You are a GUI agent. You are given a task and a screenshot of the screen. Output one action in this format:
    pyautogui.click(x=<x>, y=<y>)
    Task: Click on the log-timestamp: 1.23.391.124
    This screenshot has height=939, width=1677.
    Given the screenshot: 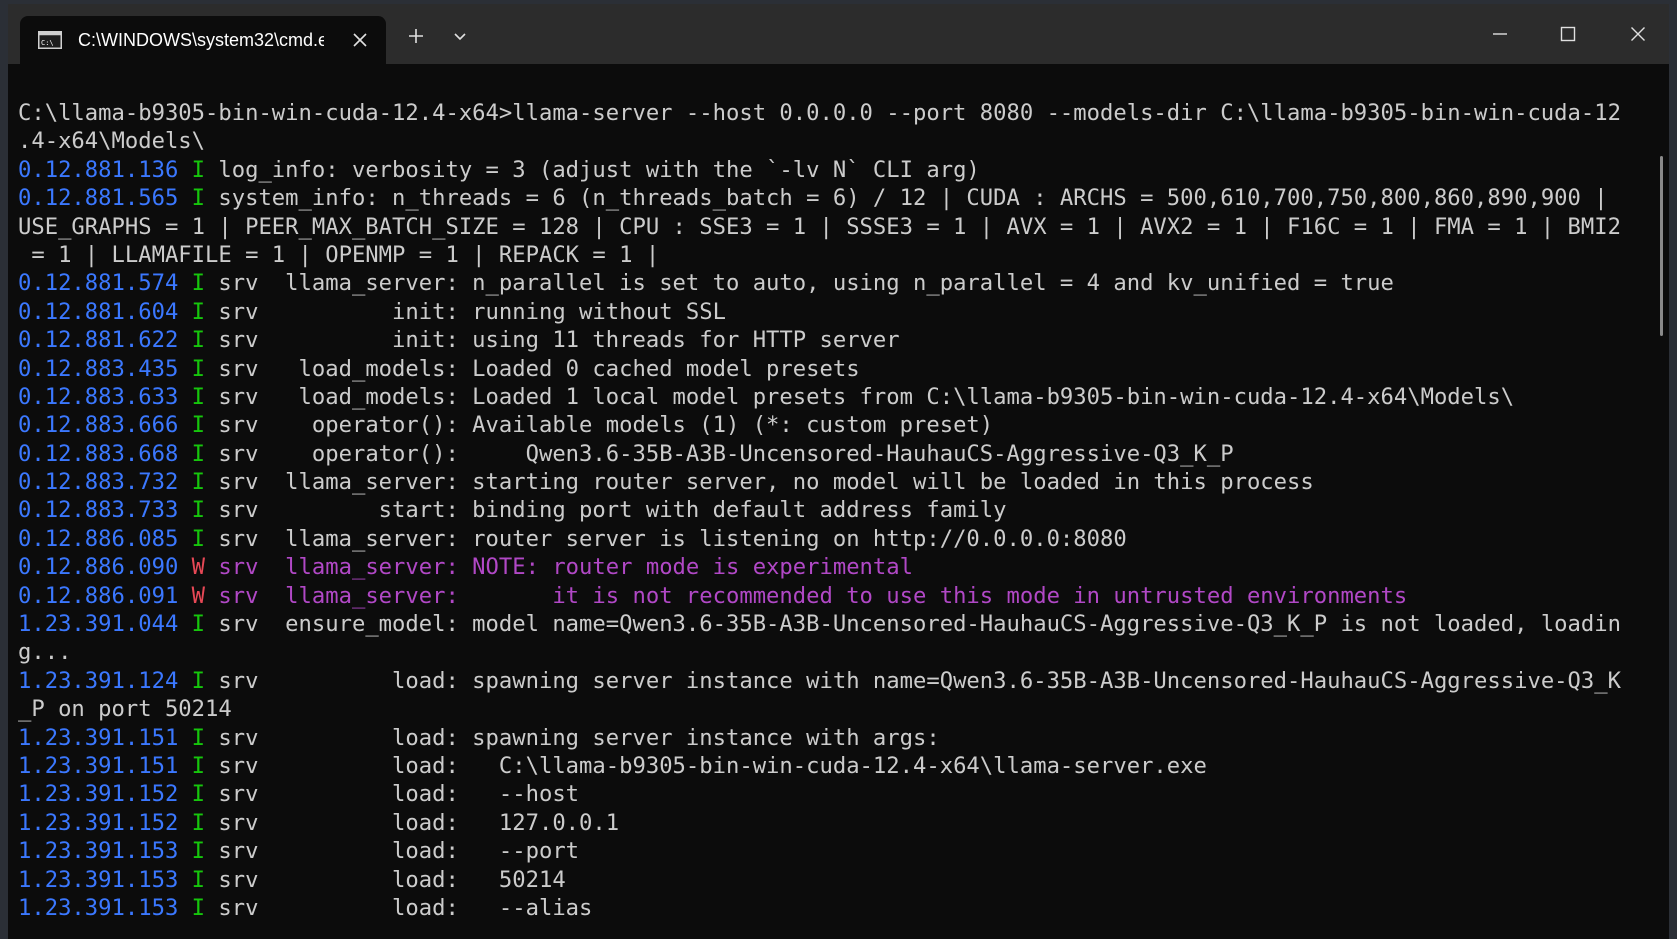 What is the action you would take?
    pyautogui.click(x=98, y=680)
    